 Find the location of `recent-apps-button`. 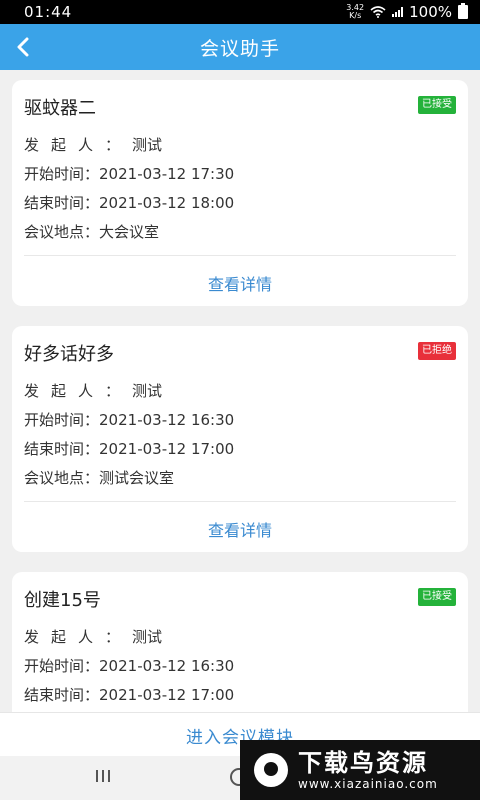

recent-apps-button is located at coordinates (103, 776).